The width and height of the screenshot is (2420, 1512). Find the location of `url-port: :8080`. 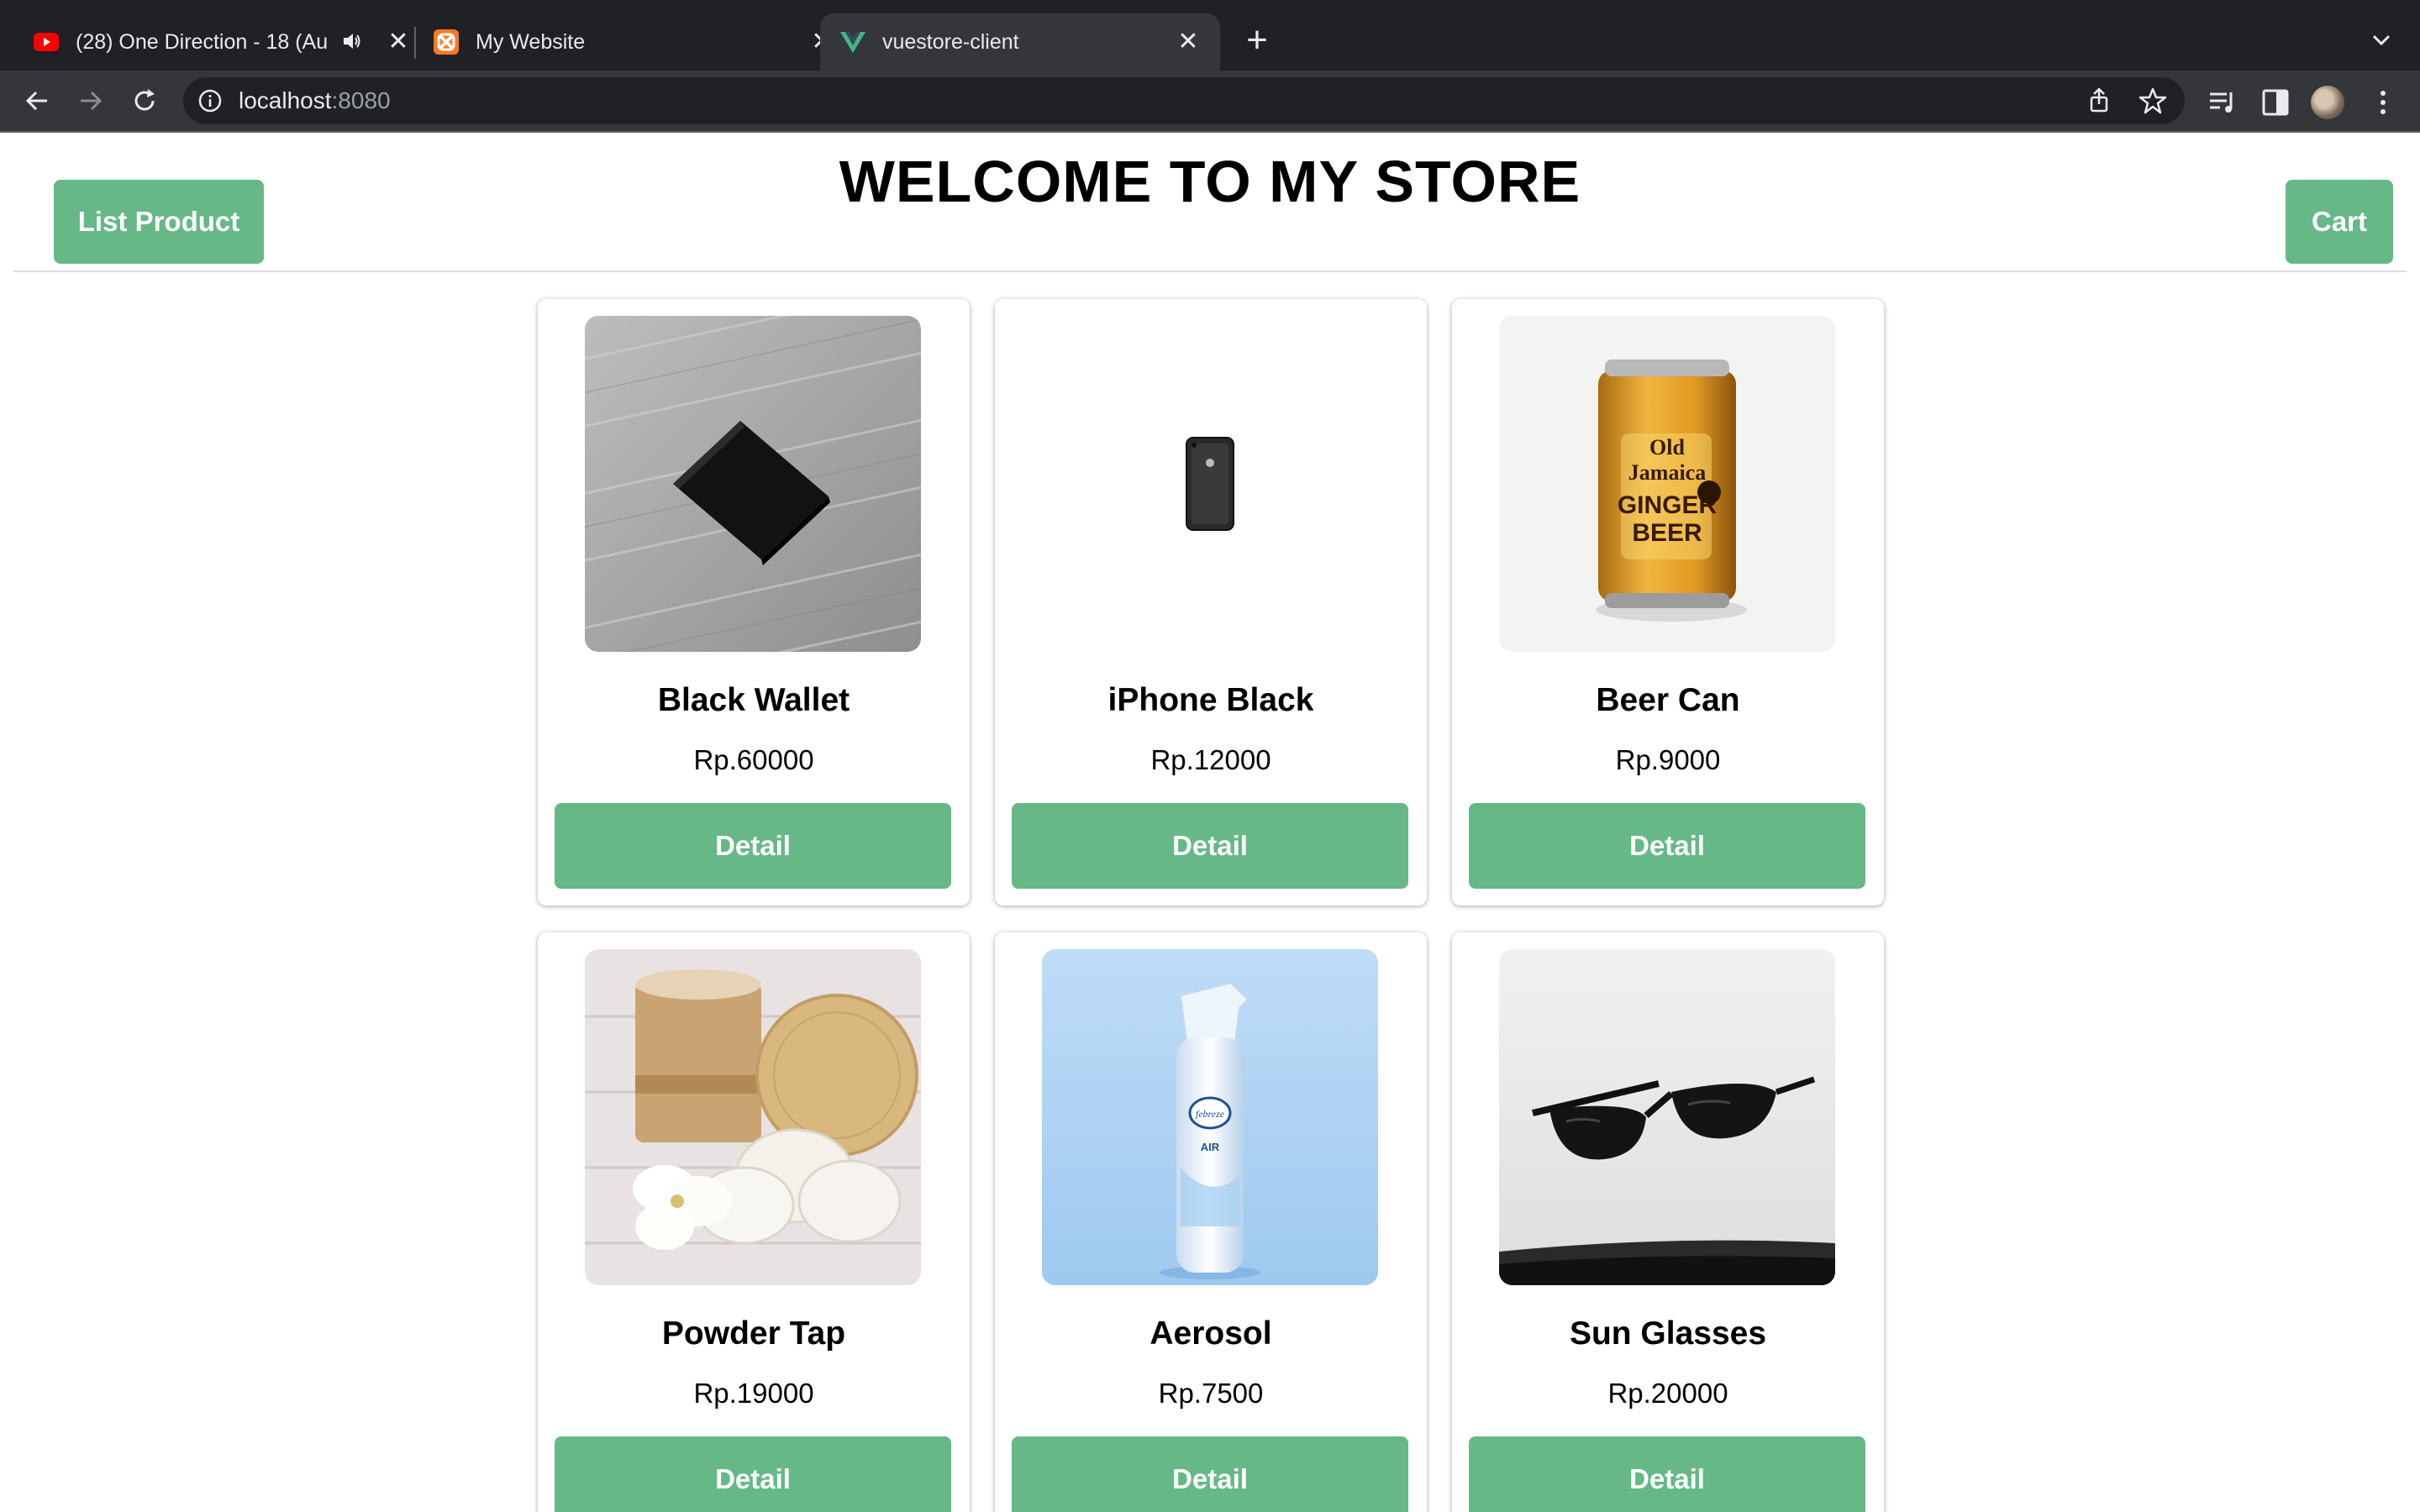

url-port: :8080 is located at coordinates (361, 100).